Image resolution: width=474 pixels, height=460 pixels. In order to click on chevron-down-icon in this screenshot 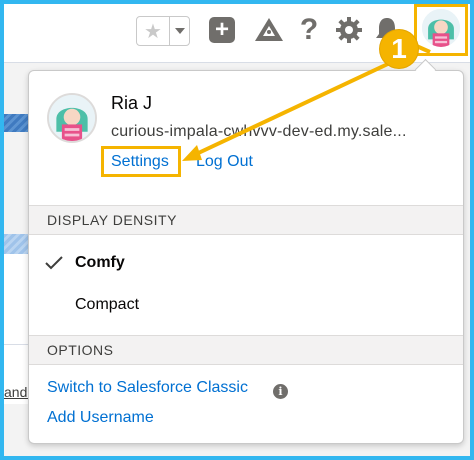, I will do `click(179, 31)`.